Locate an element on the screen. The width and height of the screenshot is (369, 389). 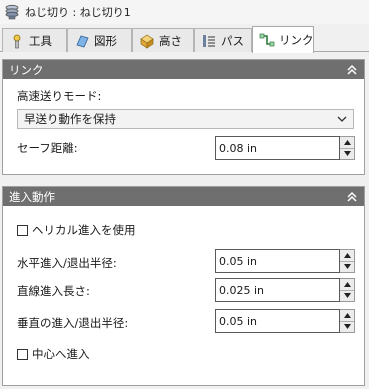
rapid-mode-label: 高速送りモード: is located at coordinates (59, 96).